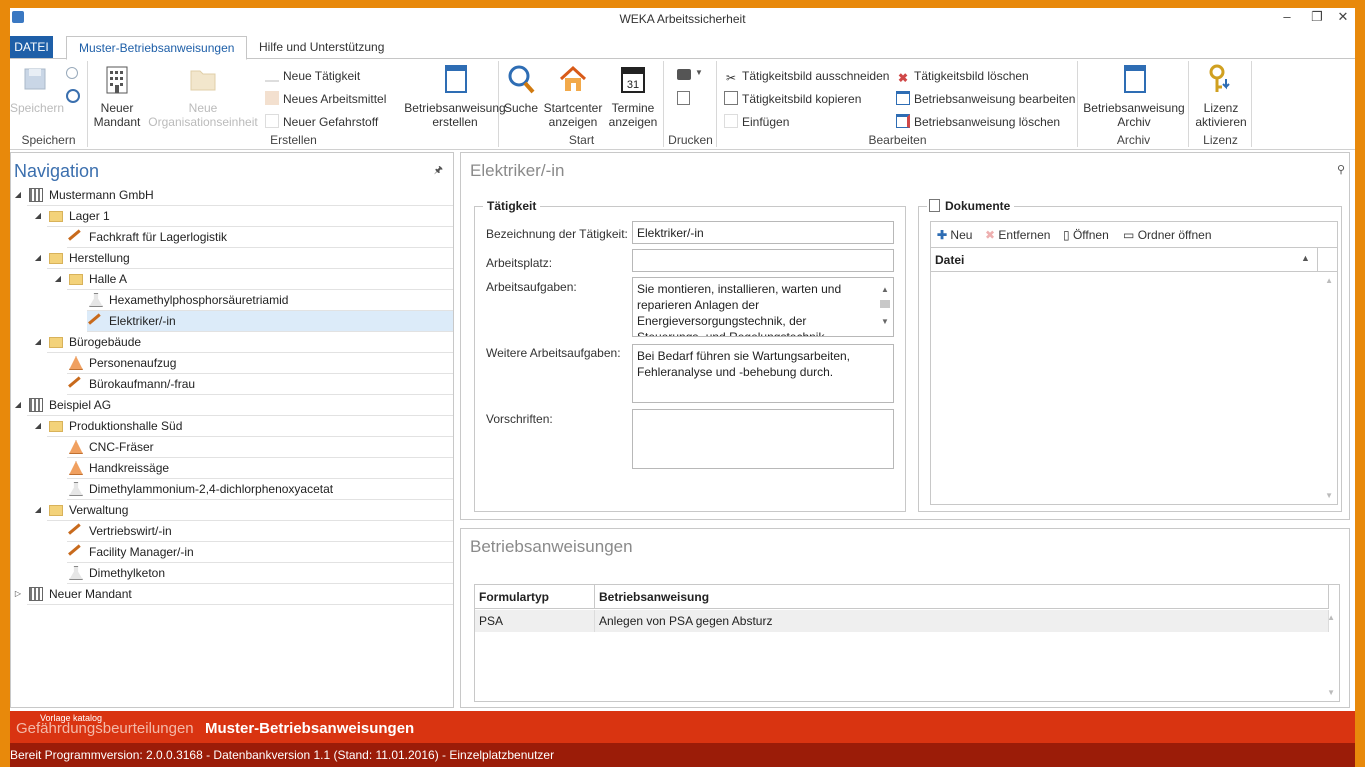 This screenshot has height=767, width=1365. I want to click on tab-file: DATEI, so click(31, 47).